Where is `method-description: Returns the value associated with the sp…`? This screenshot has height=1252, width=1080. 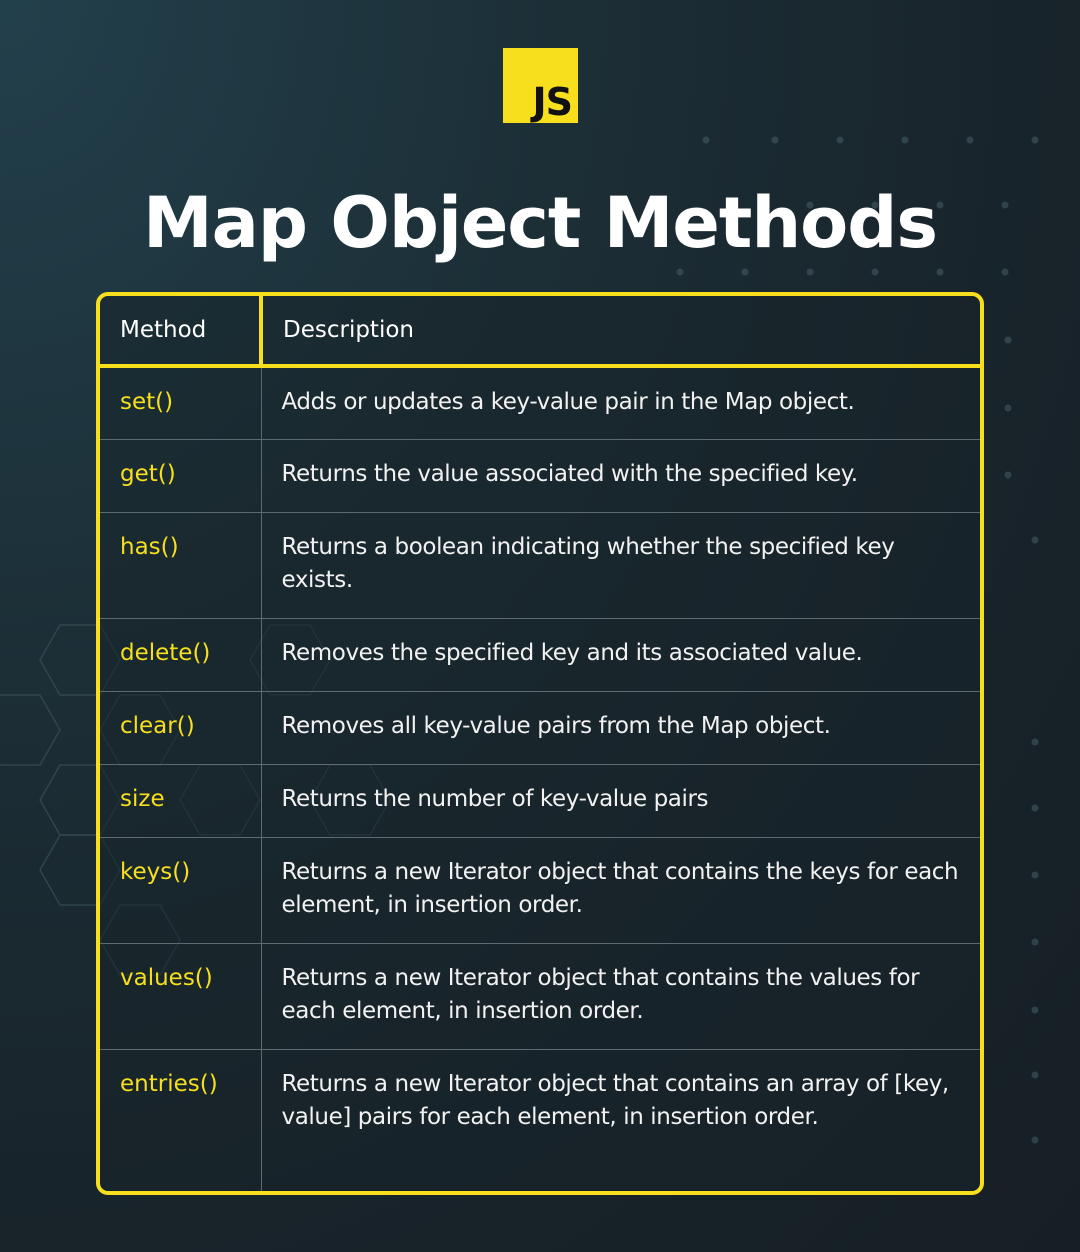
method-description: Returns the value associated with the sp… is located at coordinates (620, 475).